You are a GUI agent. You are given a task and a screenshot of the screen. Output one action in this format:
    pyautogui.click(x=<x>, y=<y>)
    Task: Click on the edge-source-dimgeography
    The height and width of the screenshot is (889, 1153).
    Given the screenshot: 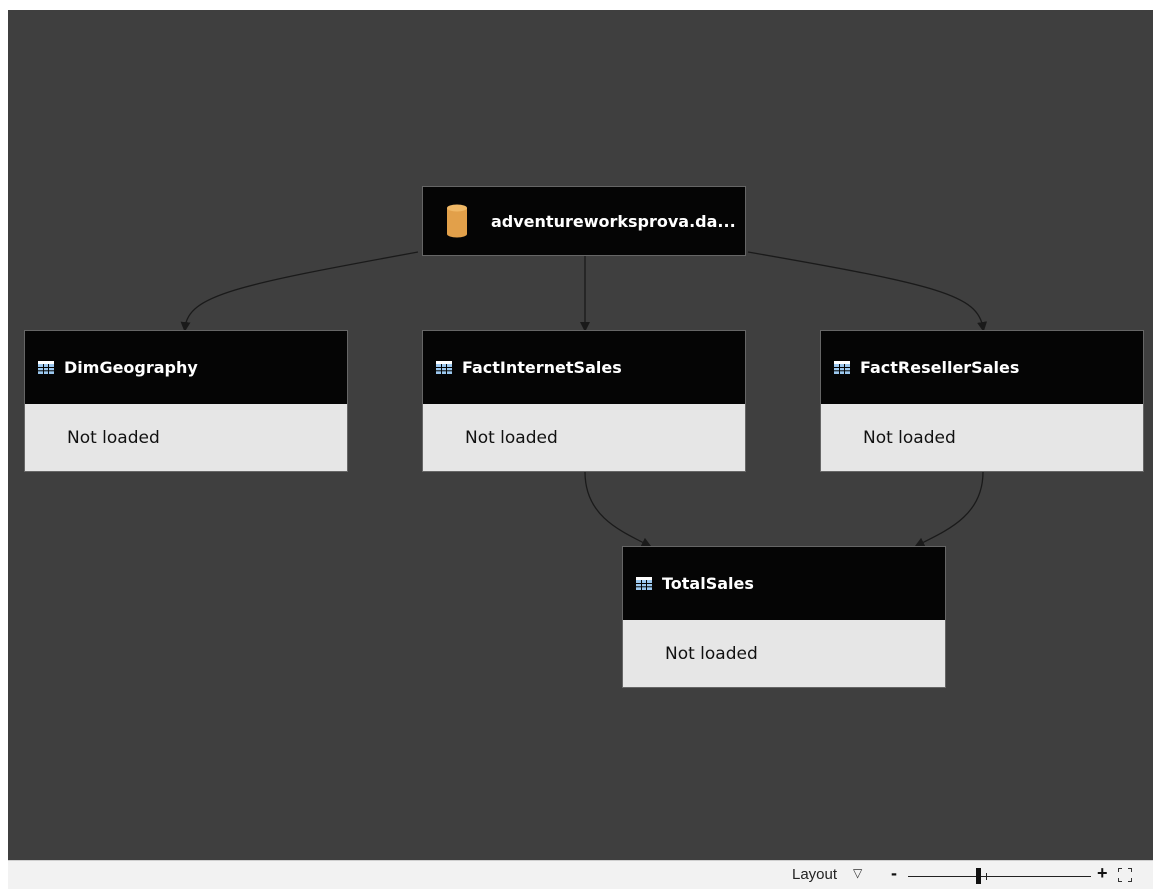 What is the action you would take?
    pyautogui.click(x=299, y=291)
    